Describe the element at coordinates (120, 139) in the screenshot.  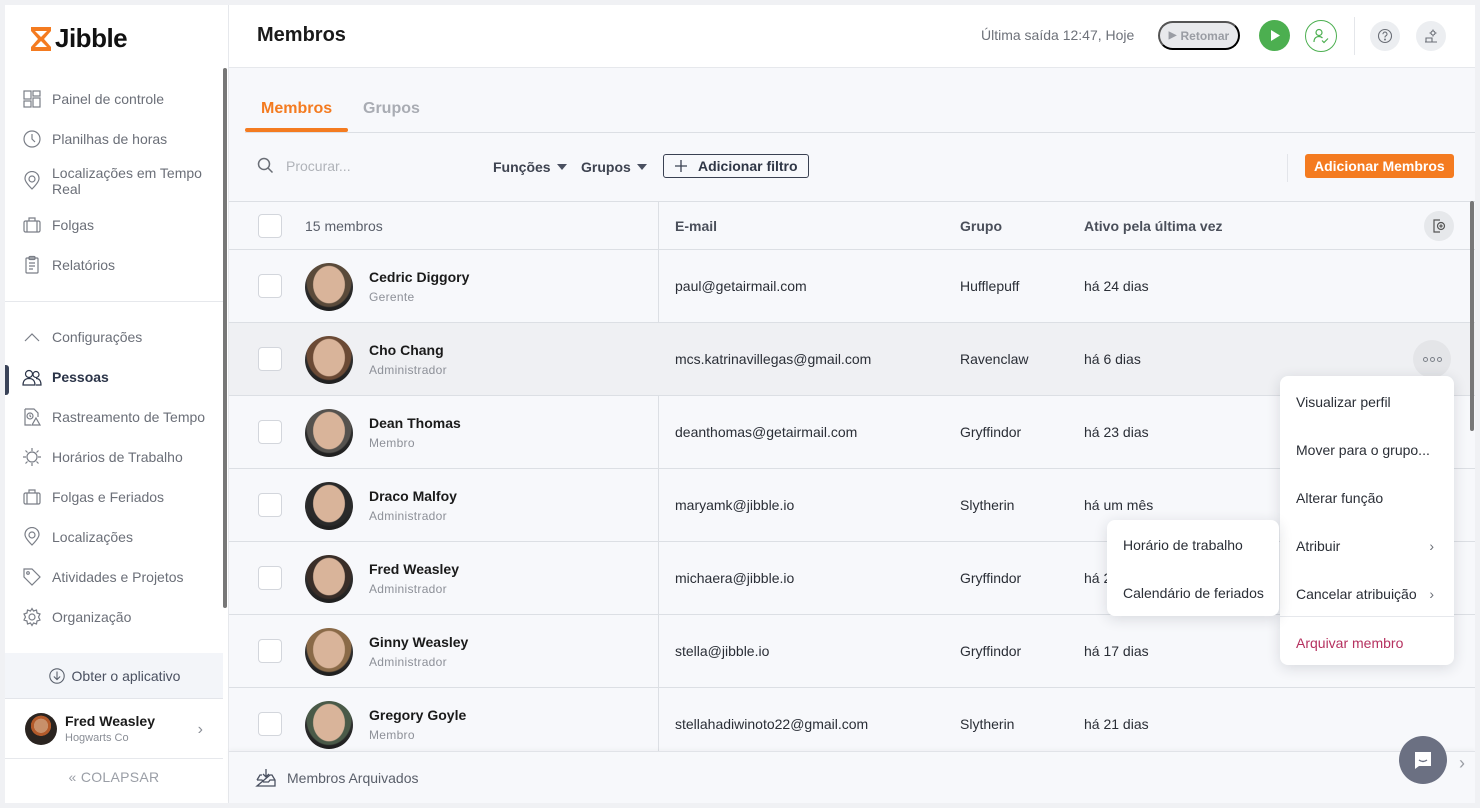
I see `sidebar-item-timesheets: Planilhas de horas` at that location.